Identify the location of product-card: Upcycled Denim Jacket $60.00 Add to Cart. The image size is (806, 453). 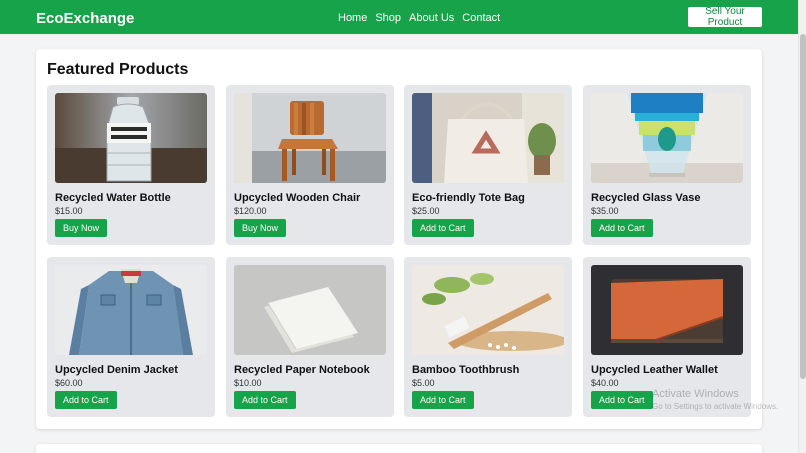
(131, 337).